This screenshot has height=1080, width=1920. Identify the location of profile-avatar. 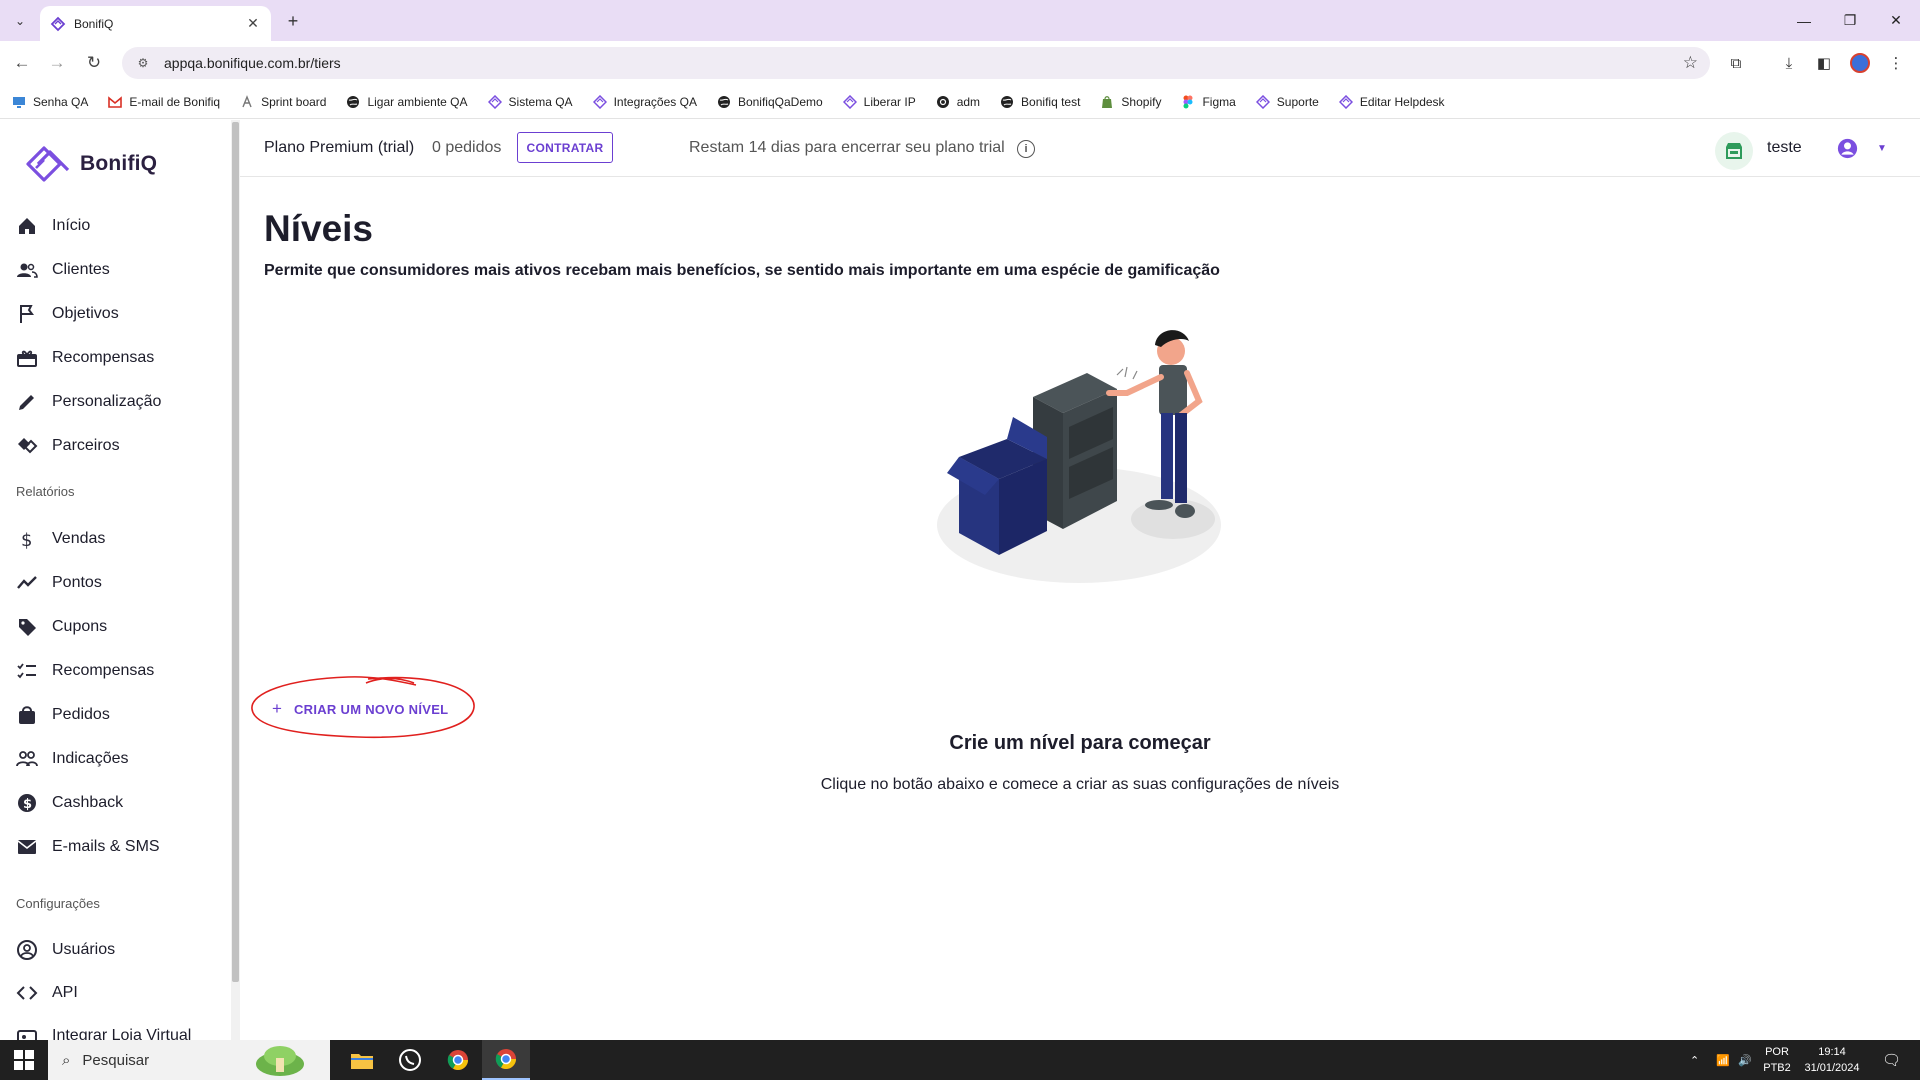
(1860, 63).